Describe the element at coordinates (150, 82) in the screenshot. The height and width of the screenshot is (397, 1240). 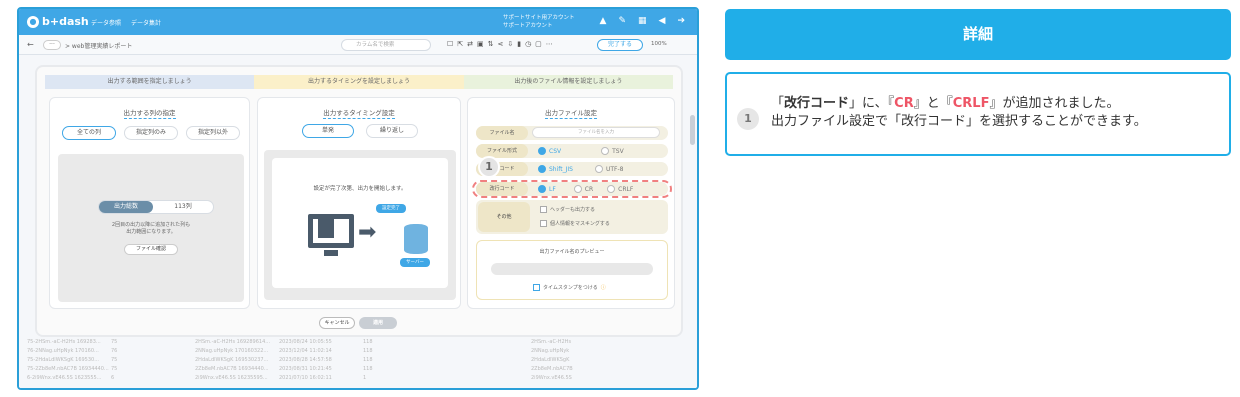
I see `step-1: 出力する範囲を指定しましょう` at that location.